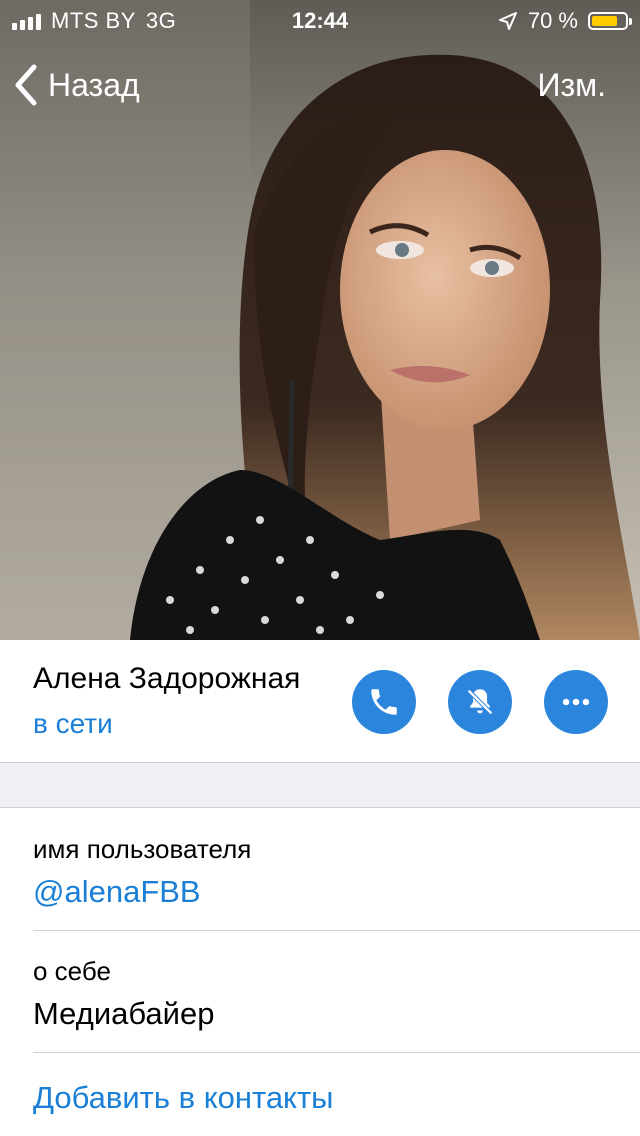  I want to click on more-button, so click(576, 702).